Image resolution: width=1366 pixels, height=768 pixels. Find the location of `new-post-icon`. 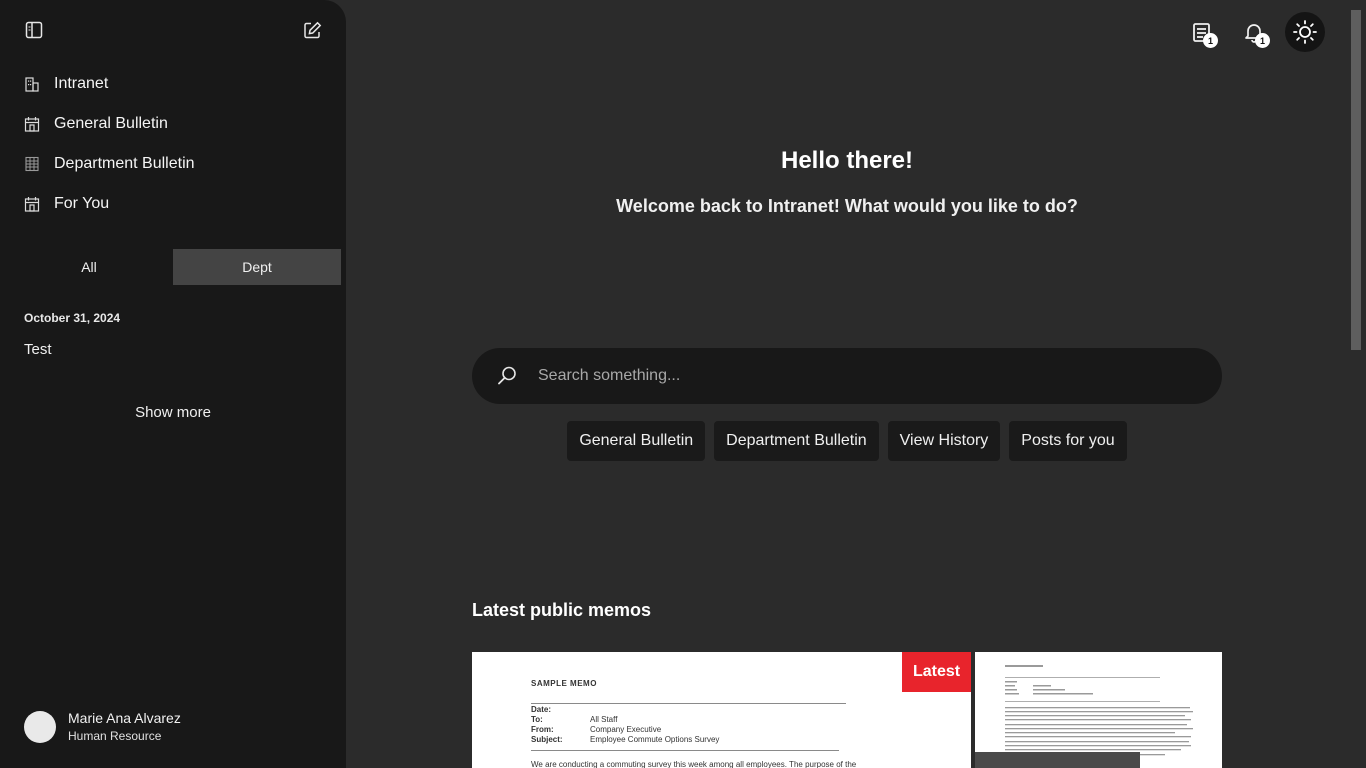

new-post-icon is located at coordinates (312, 30).